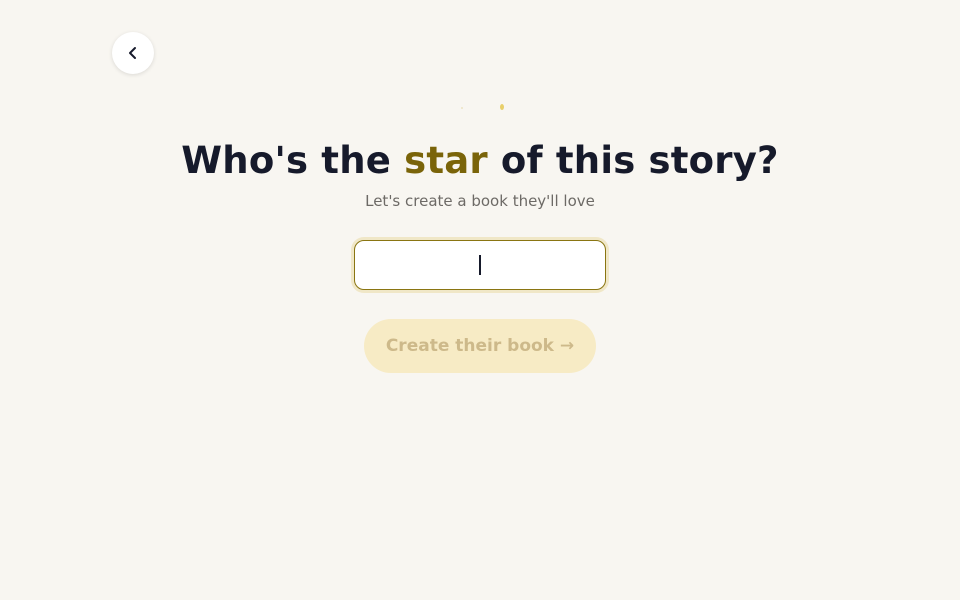 Image resolution: width=960 pixels, height=600 pixels. Describe the element at coordinates (446, 160) in the screenshot. I see `title-accent-word: star` at that location.